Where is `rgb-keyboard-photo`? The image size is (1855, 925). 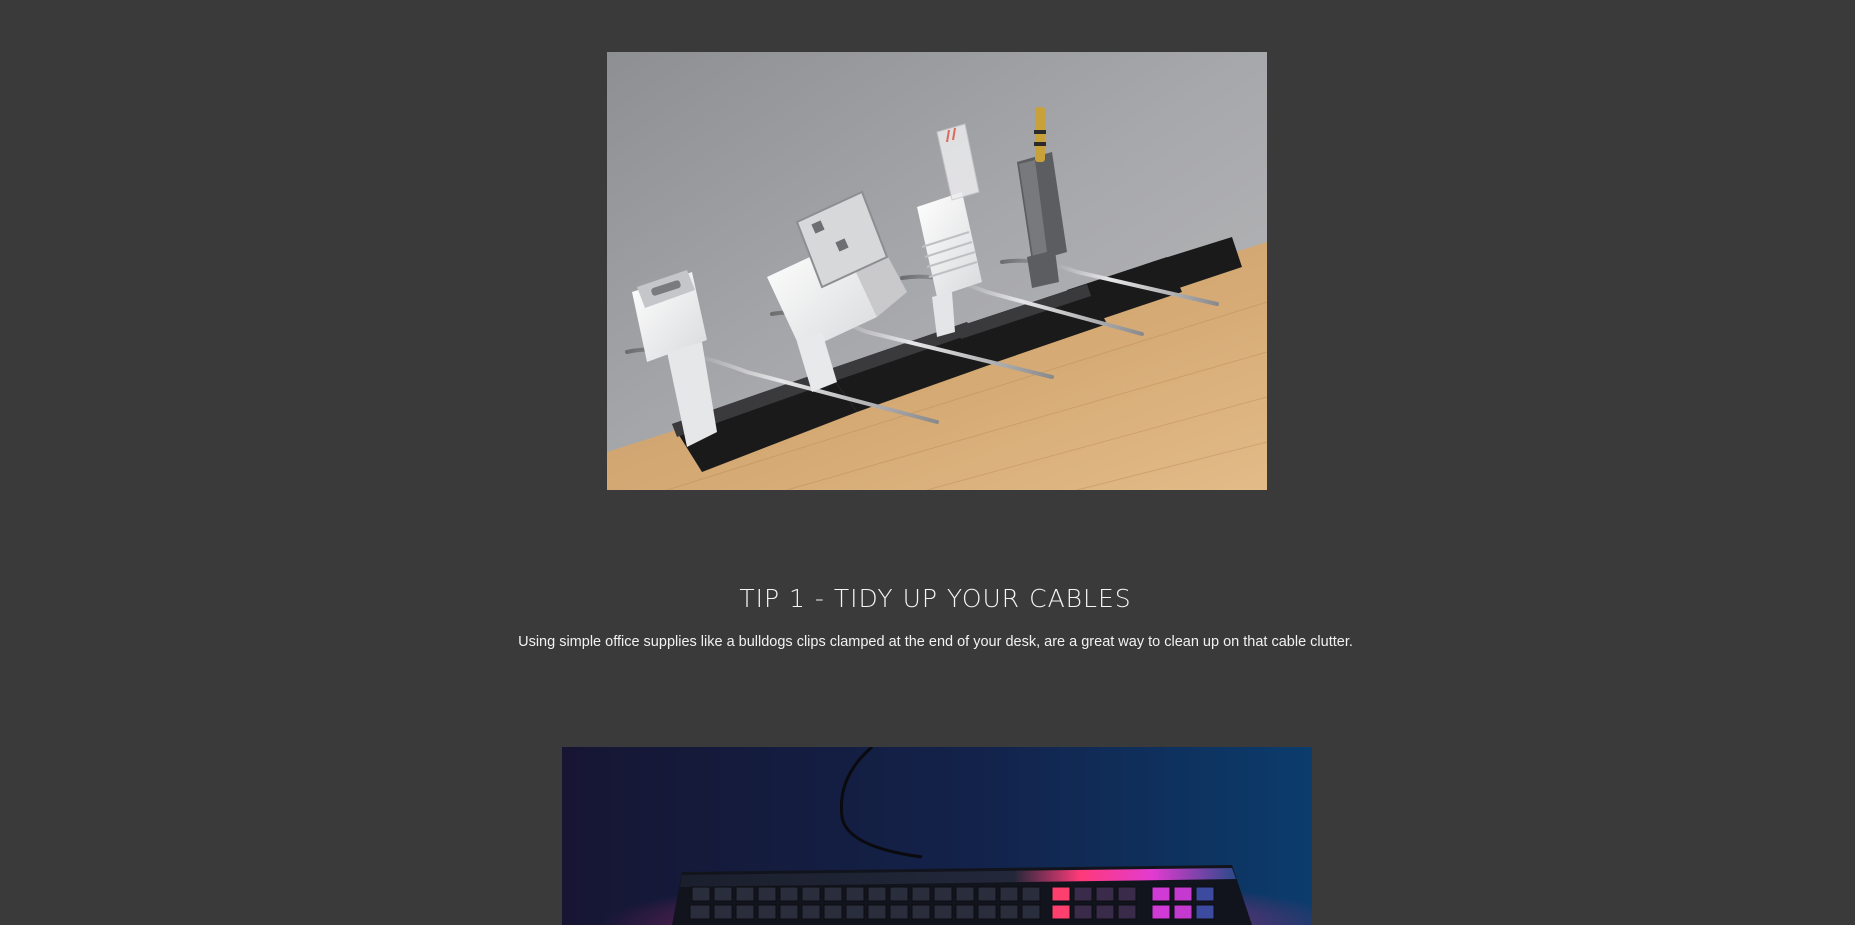
rgb-keyboard-photo is located at coordinates (937, 836).